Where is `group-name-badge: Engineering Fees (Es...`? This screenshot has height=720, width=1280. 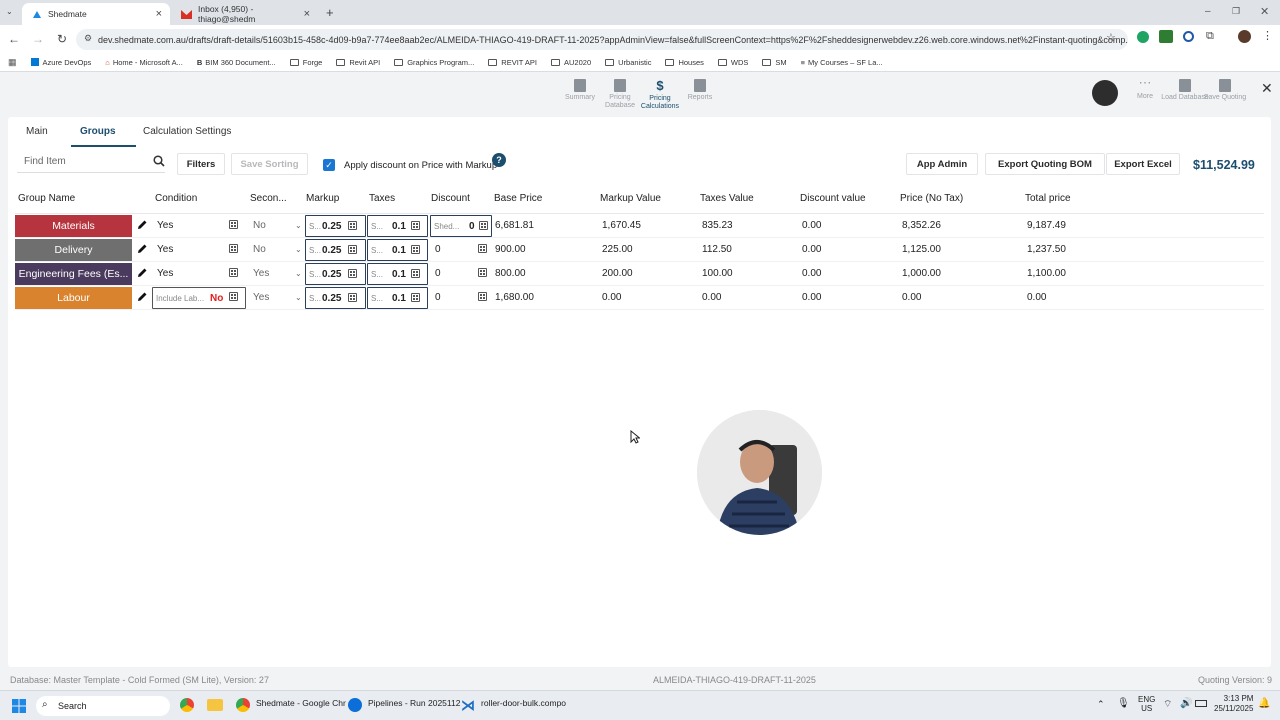
group-name-badge: Engineering Fees (Es... is located at coordinates (73, 274).